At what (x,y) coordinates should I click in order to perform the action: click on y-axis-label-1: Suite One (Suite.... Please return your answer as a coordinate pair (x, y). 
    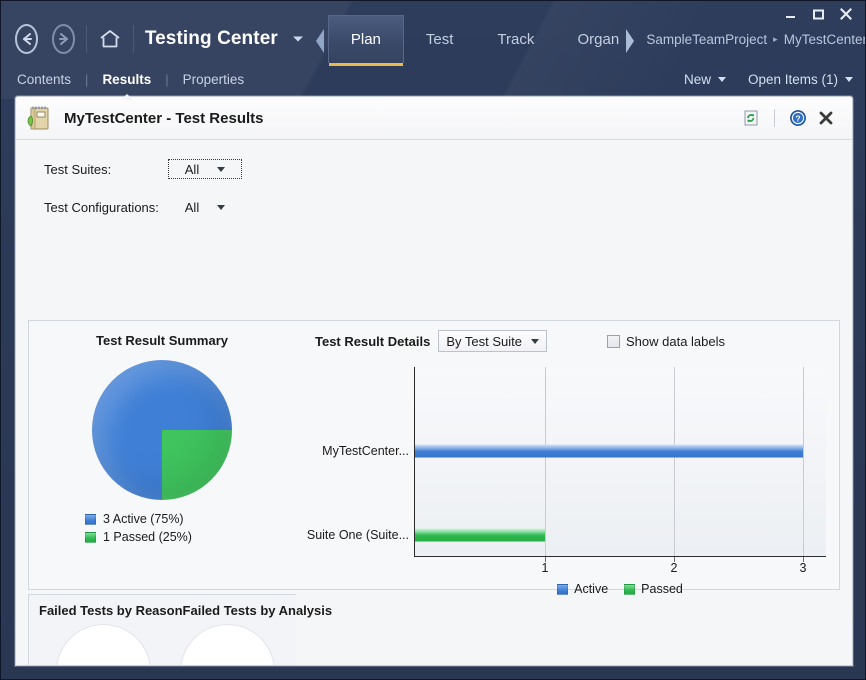
    Looking at the image, I should click on (357, 535).